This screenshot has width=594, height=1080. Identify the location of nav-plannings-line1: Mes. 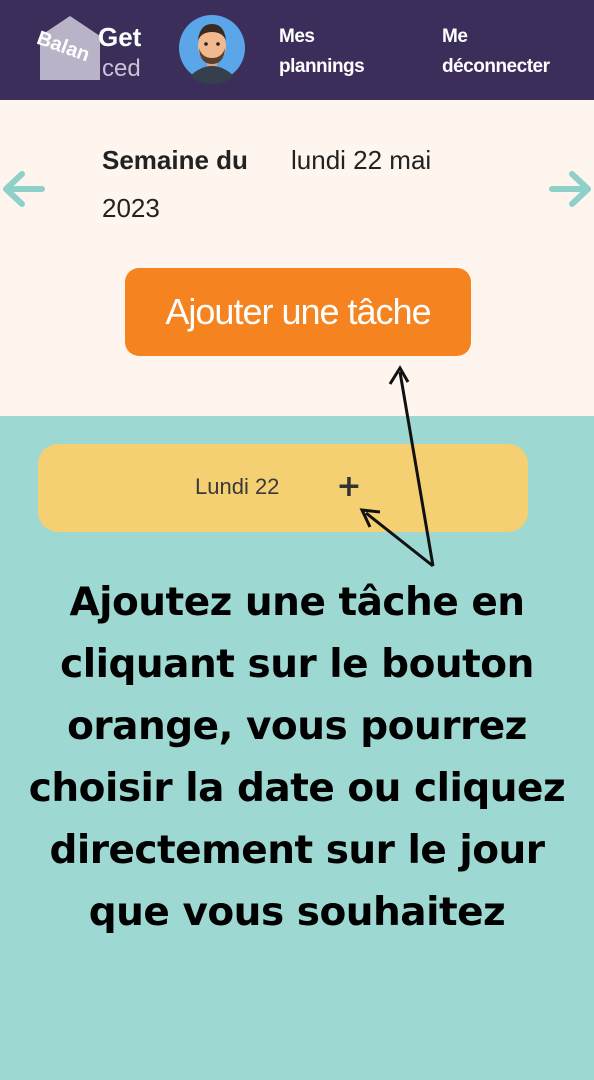
(297, 36).